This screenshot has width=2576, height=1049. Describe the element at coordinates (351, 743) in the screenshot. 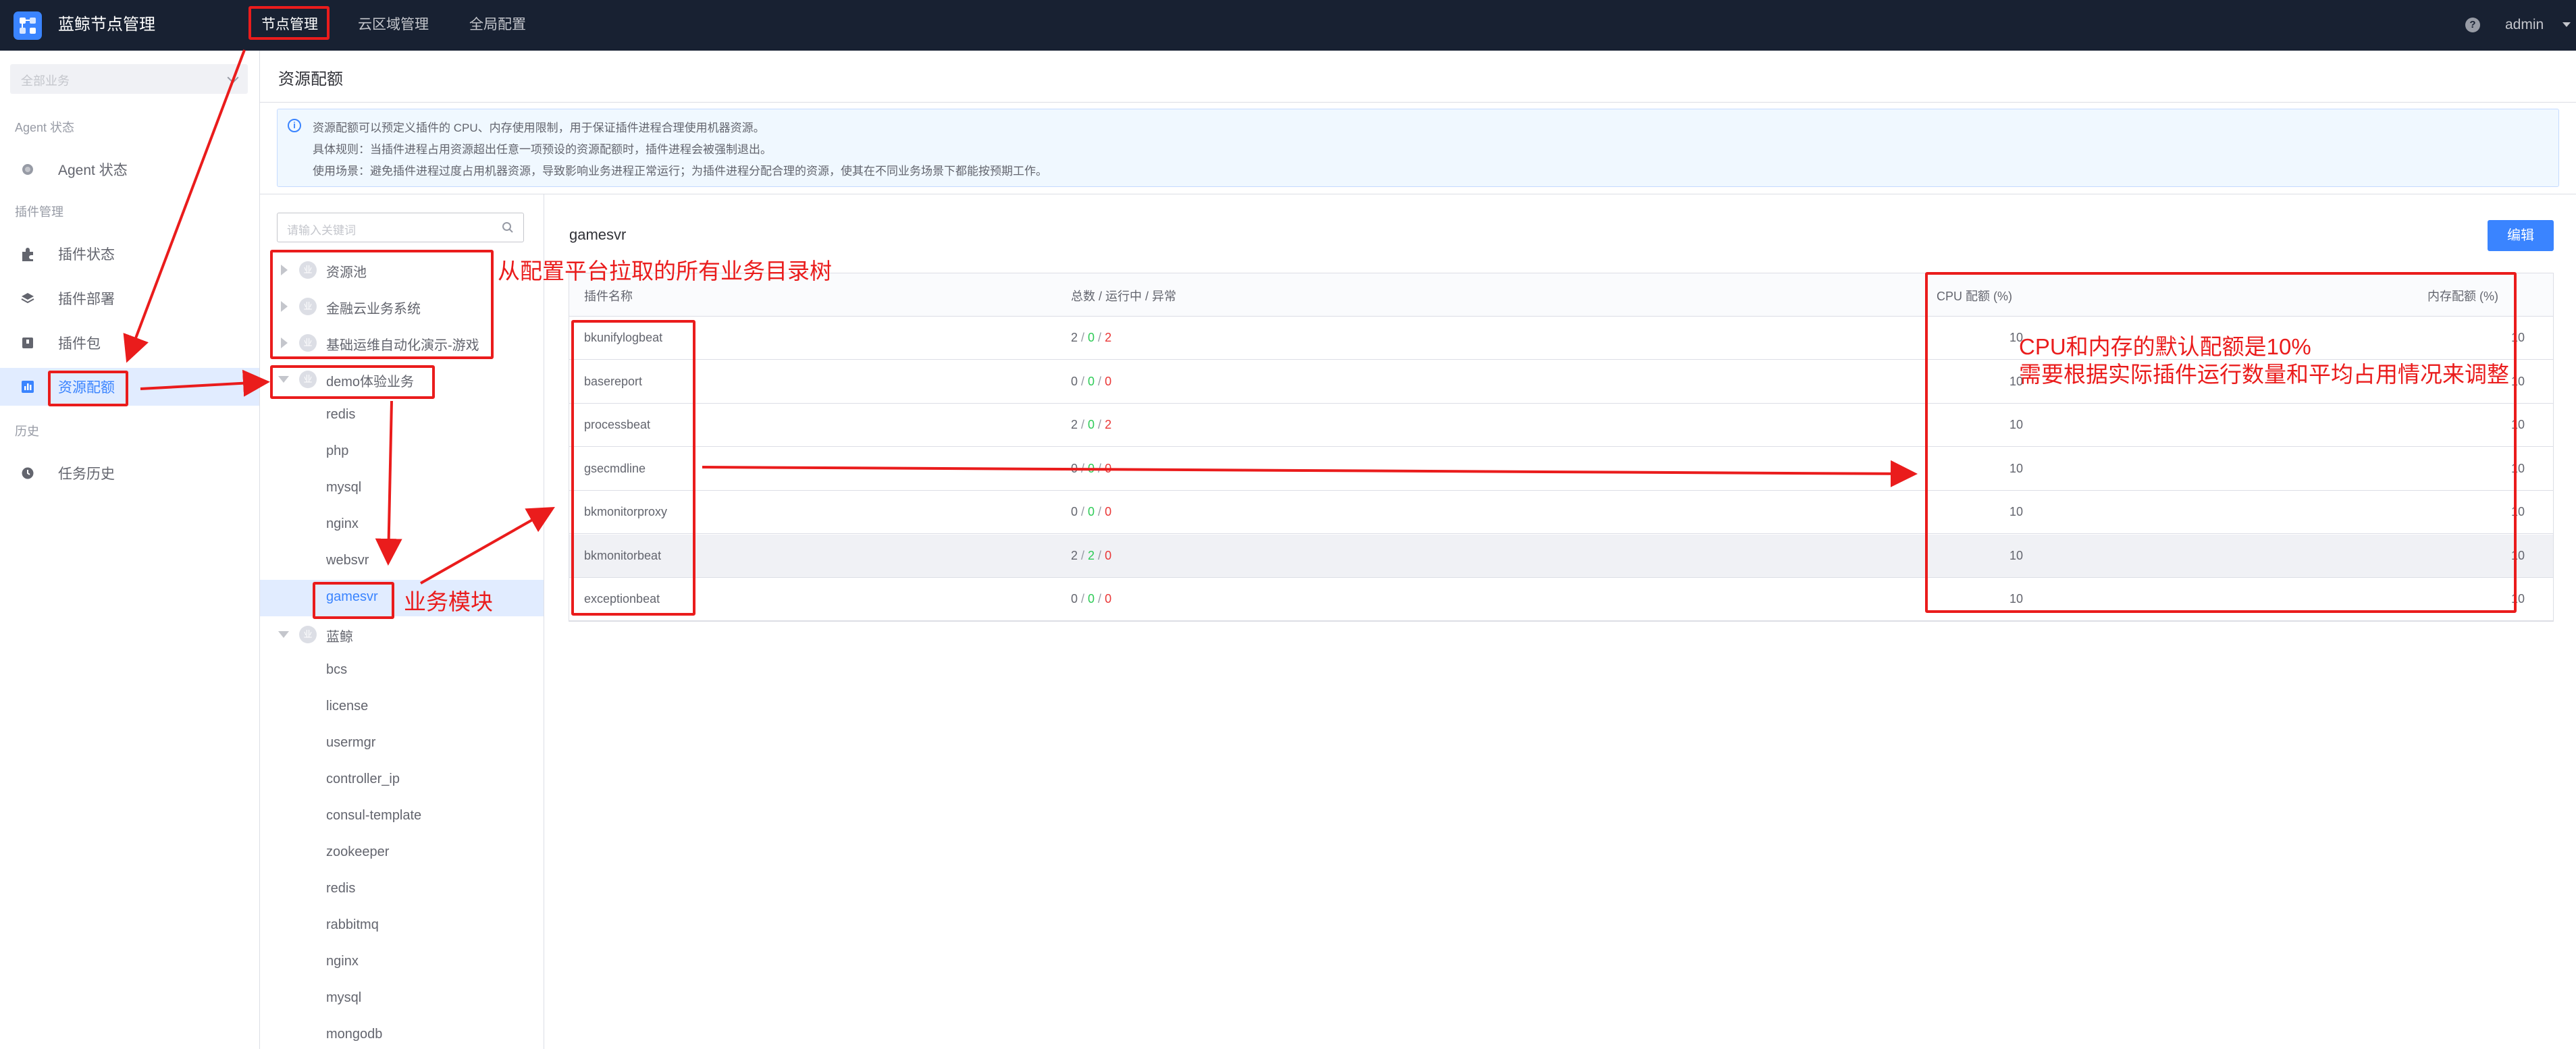

I see `tree-node-label: usermgr` at that location.